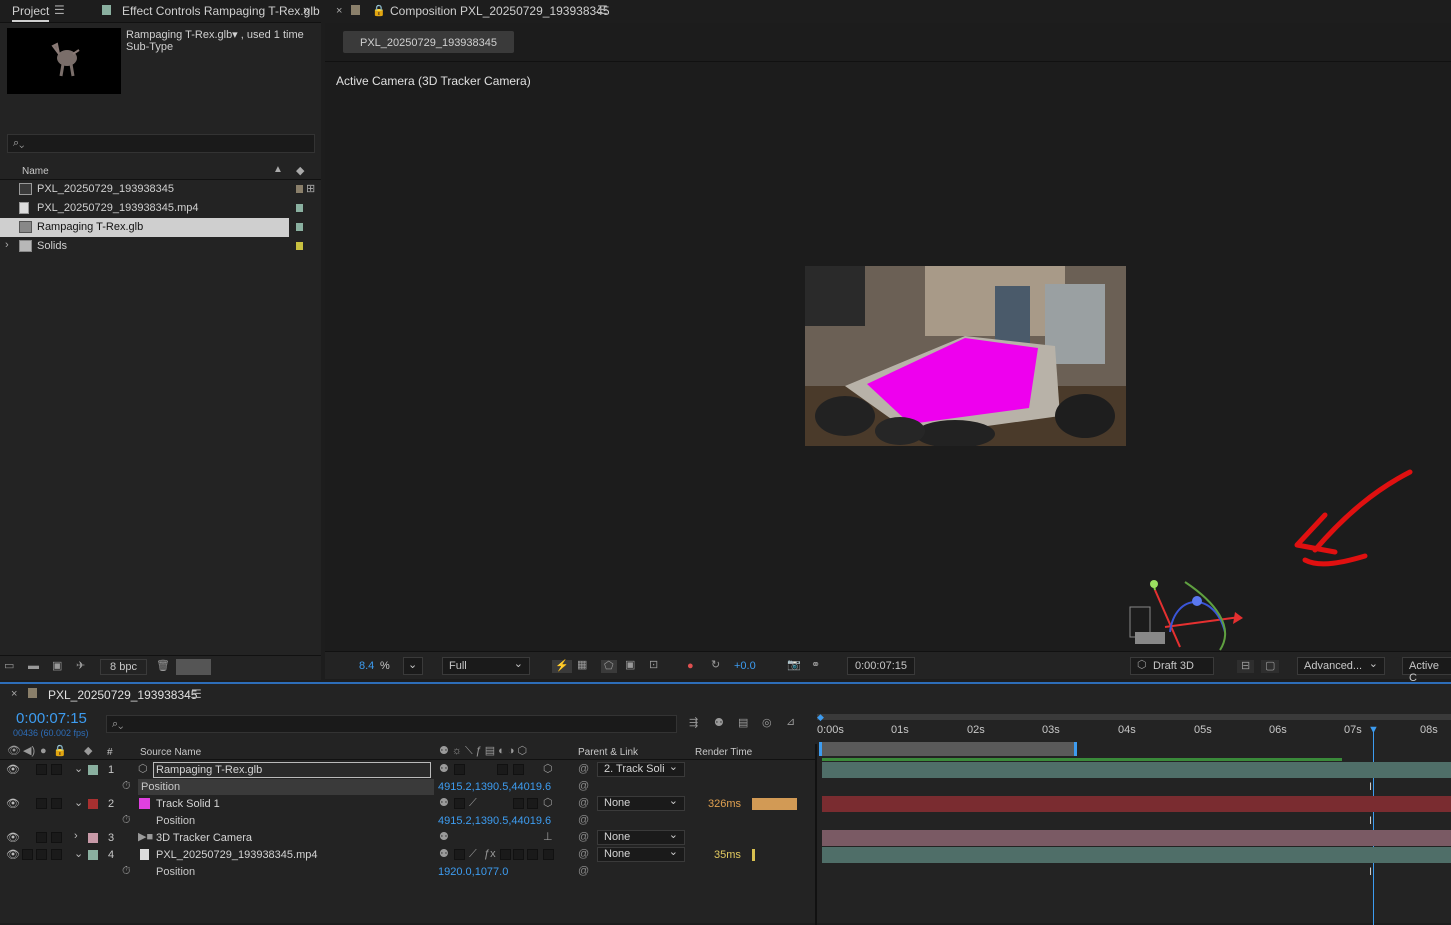  What do you see at coordinates (548, 769) in the screenshot?
I see `3d-layer-icon: ⬡` at bounding box center [548, 769].